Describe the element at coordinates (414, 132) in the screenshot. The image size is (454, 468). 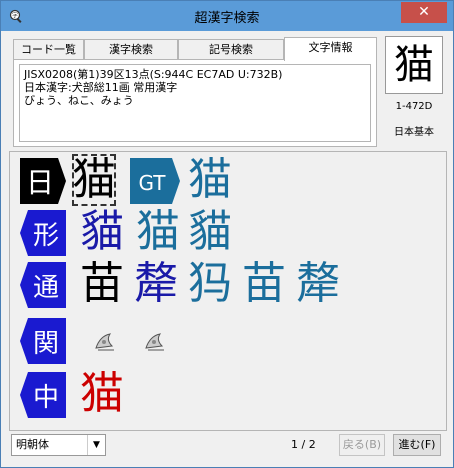
I see `char-standard: 日本基本` at that location.